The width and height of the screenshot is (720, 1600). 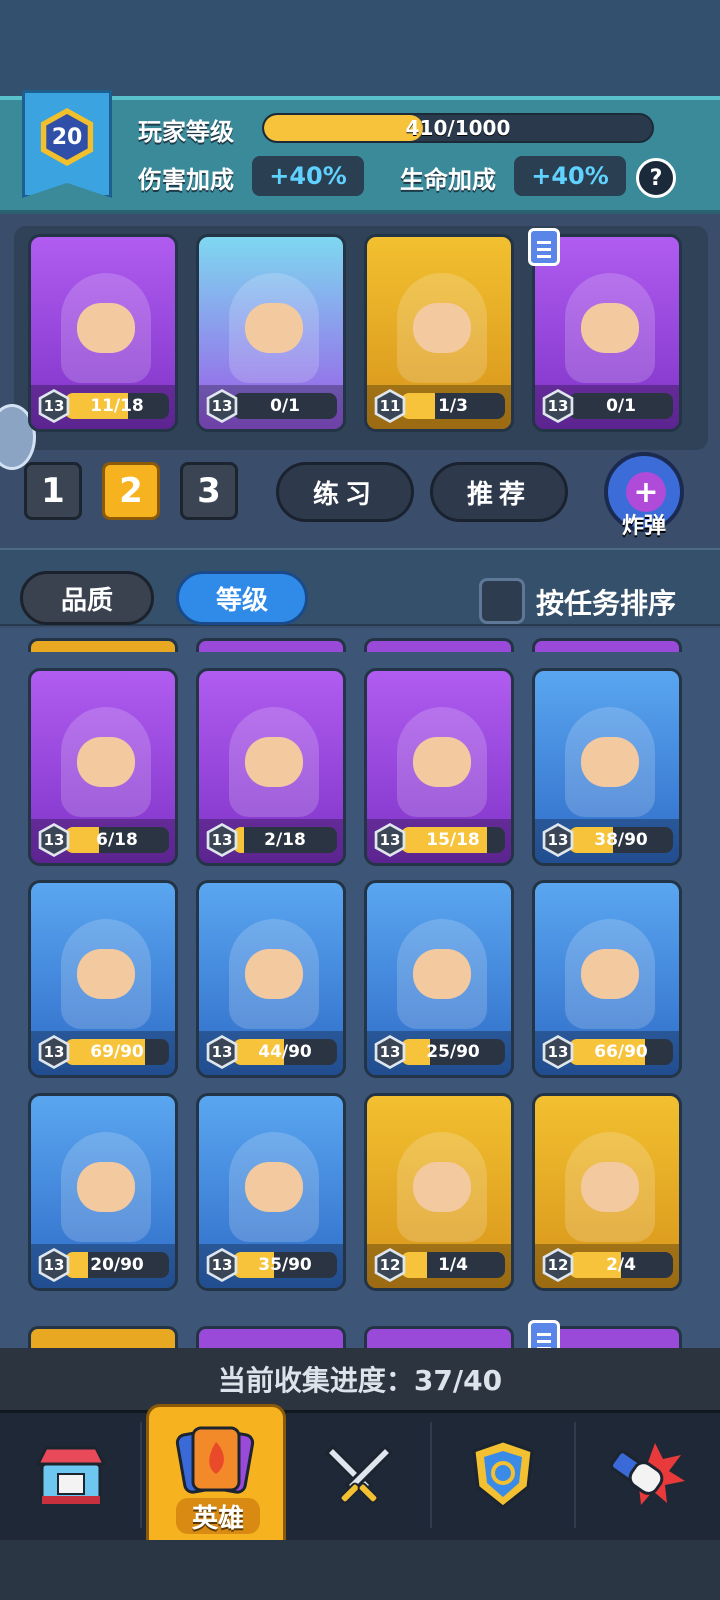 I want to click on hero-cards-icon, so click(x=215, y=1460).